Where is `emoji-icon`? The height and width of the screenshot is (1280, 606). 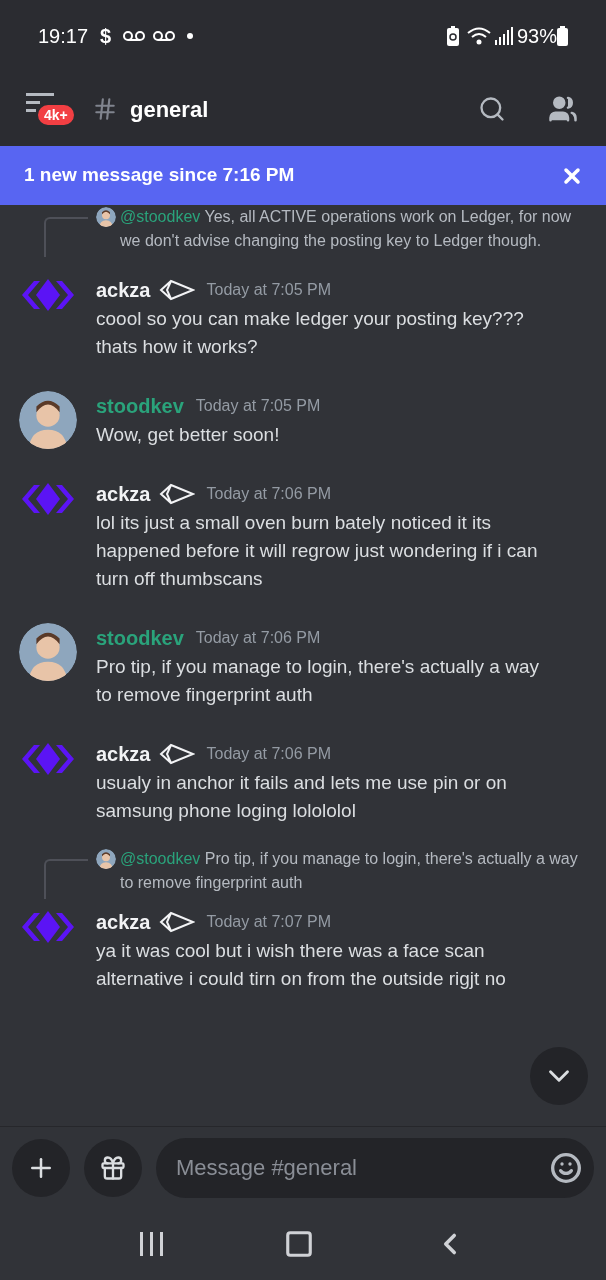 emoji-icon is located at coordinates (566, 1167).